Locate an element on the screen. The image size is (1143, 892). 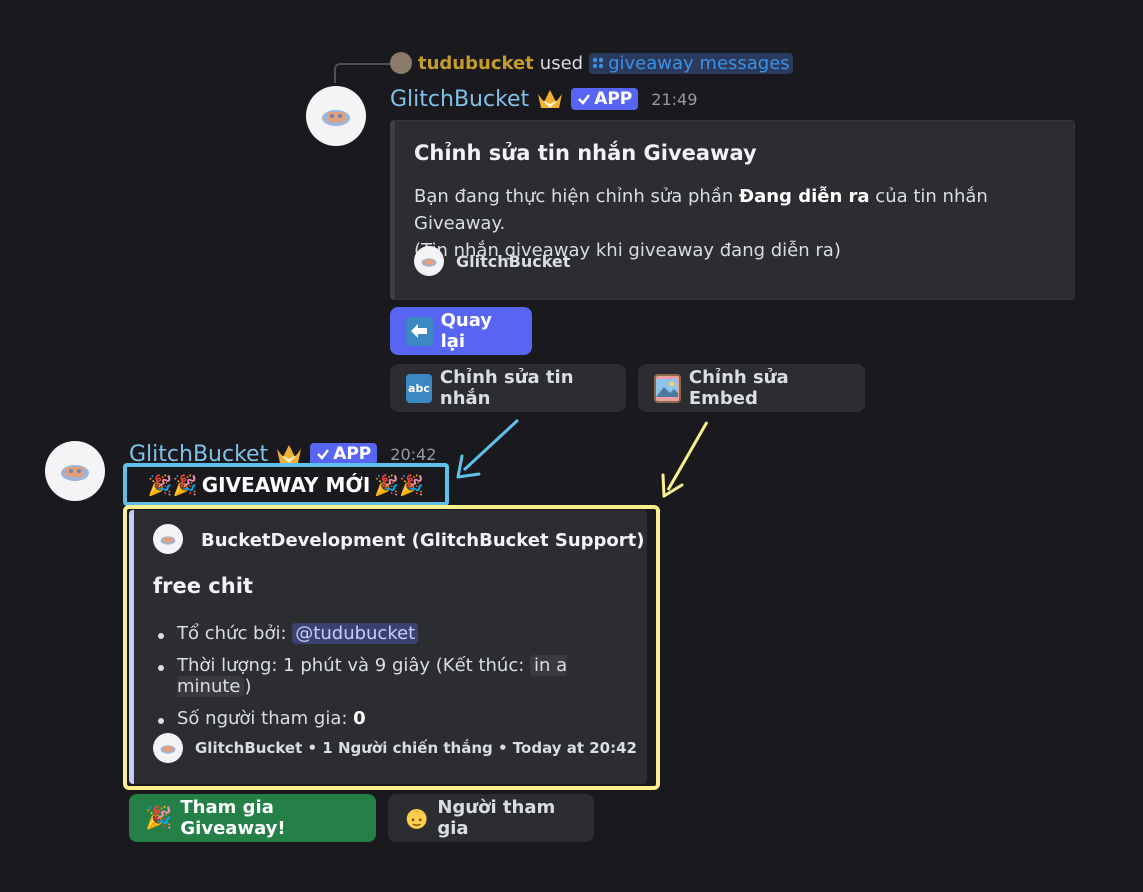
list-item: Số người tham gia: 0 is located at coordinates (400, 718).